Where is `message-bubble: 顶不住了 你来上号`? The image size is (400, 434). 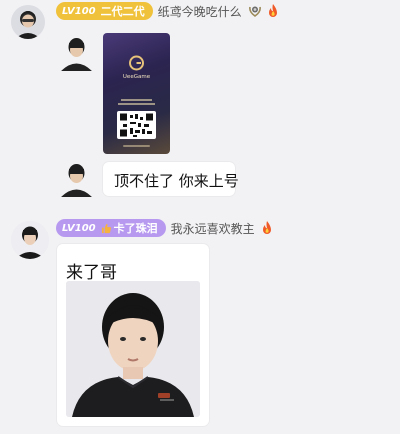 message-bubble: 顶不住了 你来上号 is located at coordinates (171, 179).